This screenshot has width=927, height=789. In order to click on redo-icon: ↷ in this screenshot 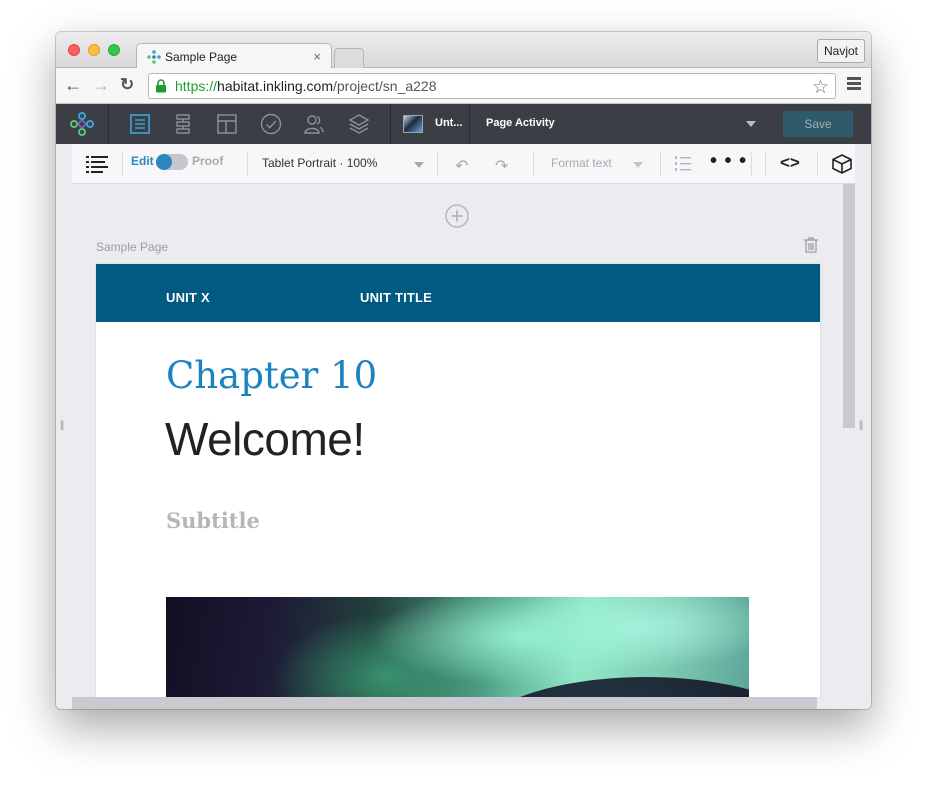, I will do `click(501, 166)`.